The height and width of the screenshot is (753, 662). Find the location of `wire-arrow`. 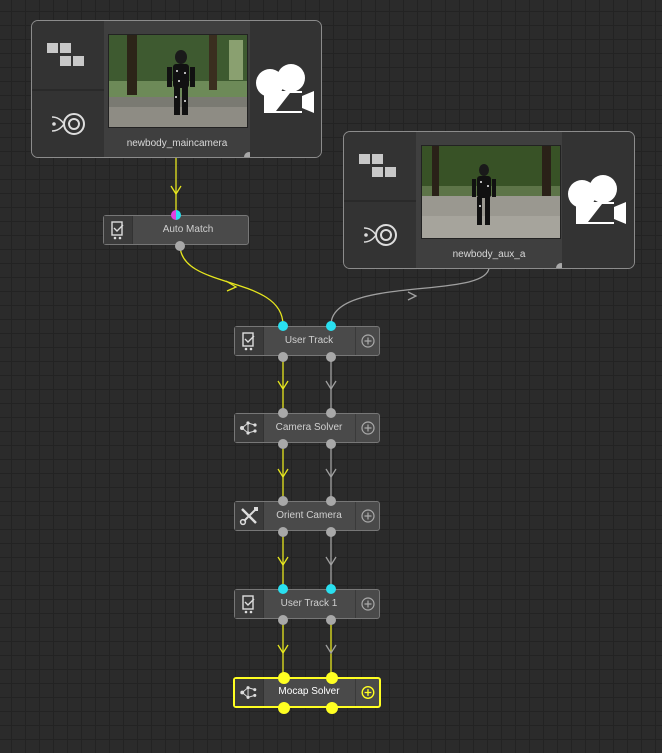

wire-arrow is located at coordinates (412, 296).